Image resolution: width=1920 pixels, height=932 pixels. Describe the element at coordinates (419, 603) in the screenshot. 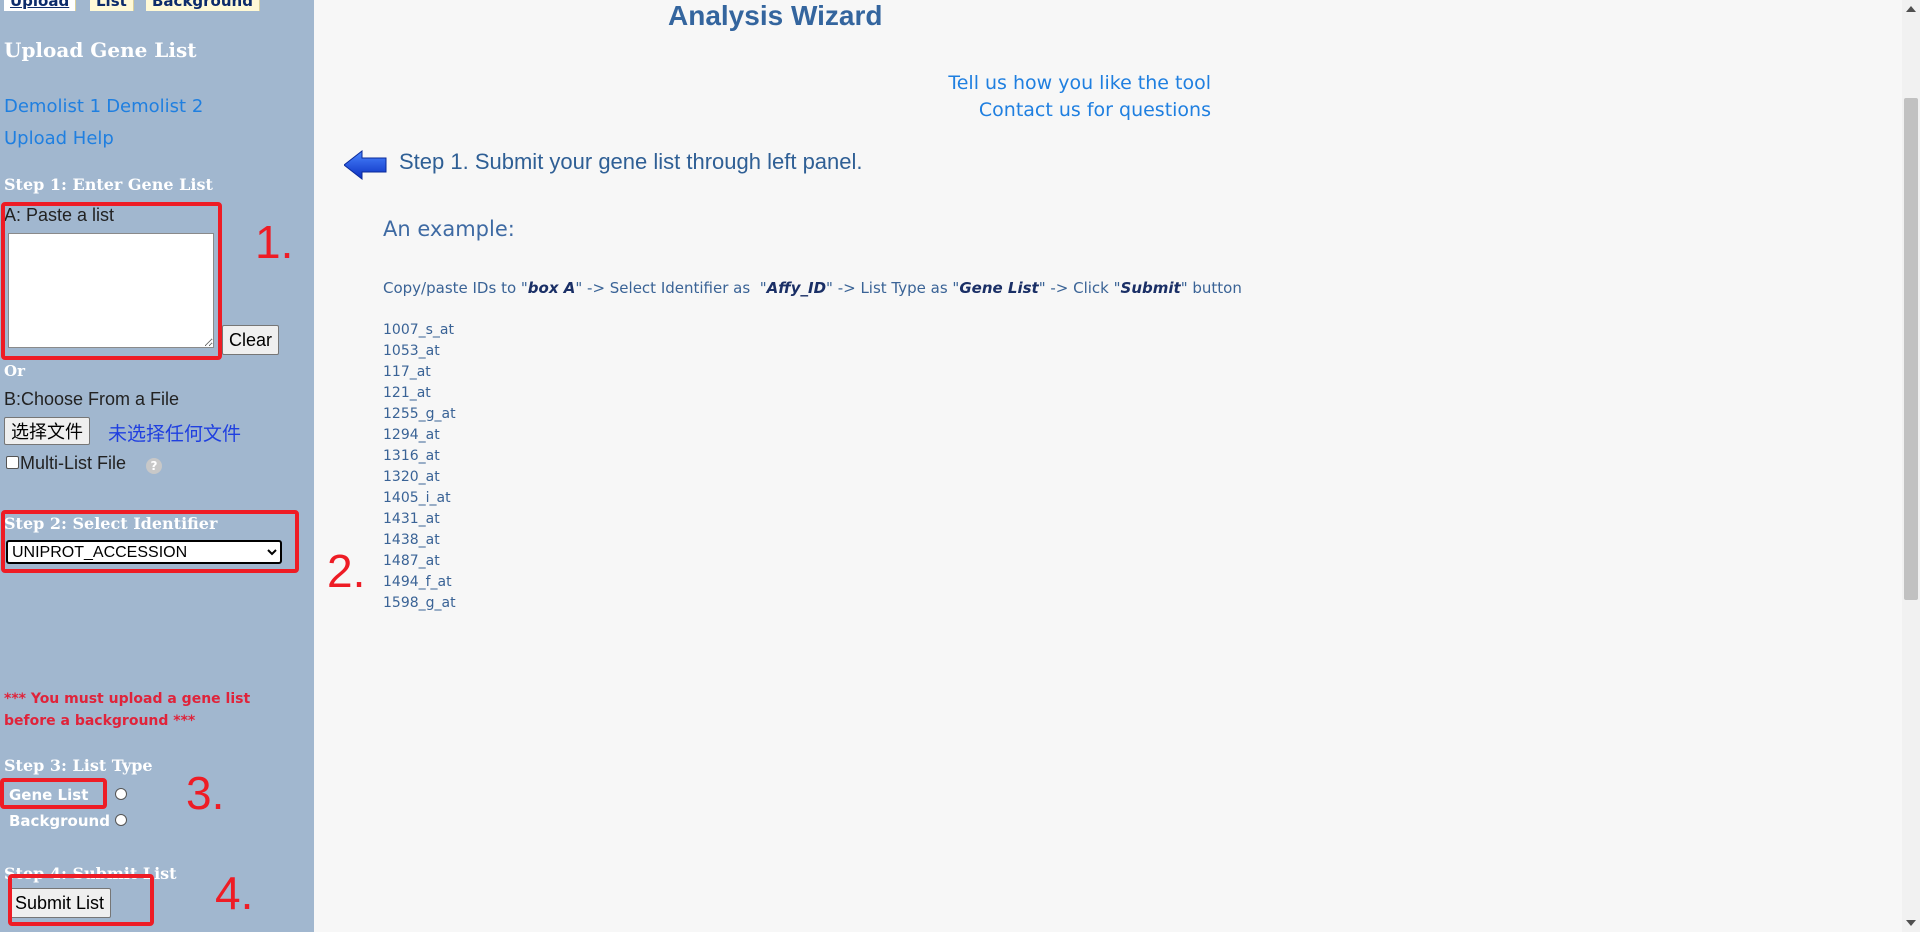

I see `example-id: 1598_g_at` at that location.